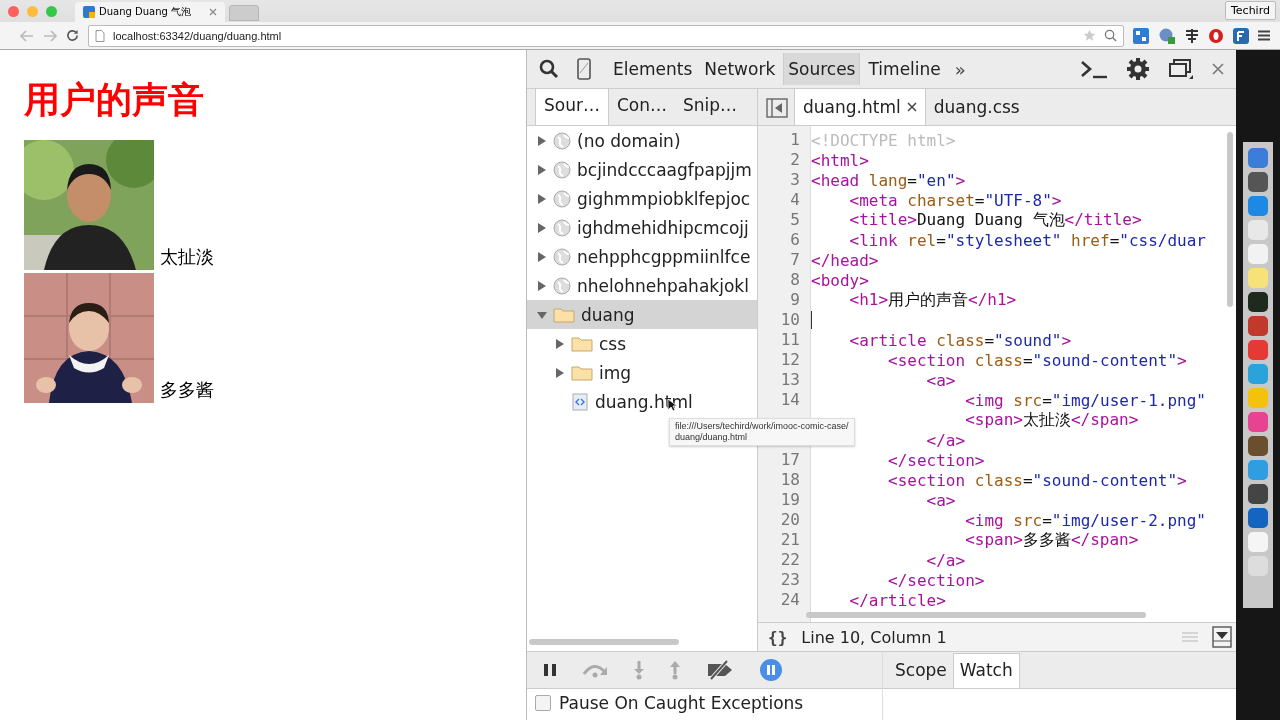 The height and width of the screenshot is (720, 1280). Describe the element at coordinates (642, 140) in the screenshot. I see `tree-item: (no domain)` at that location.